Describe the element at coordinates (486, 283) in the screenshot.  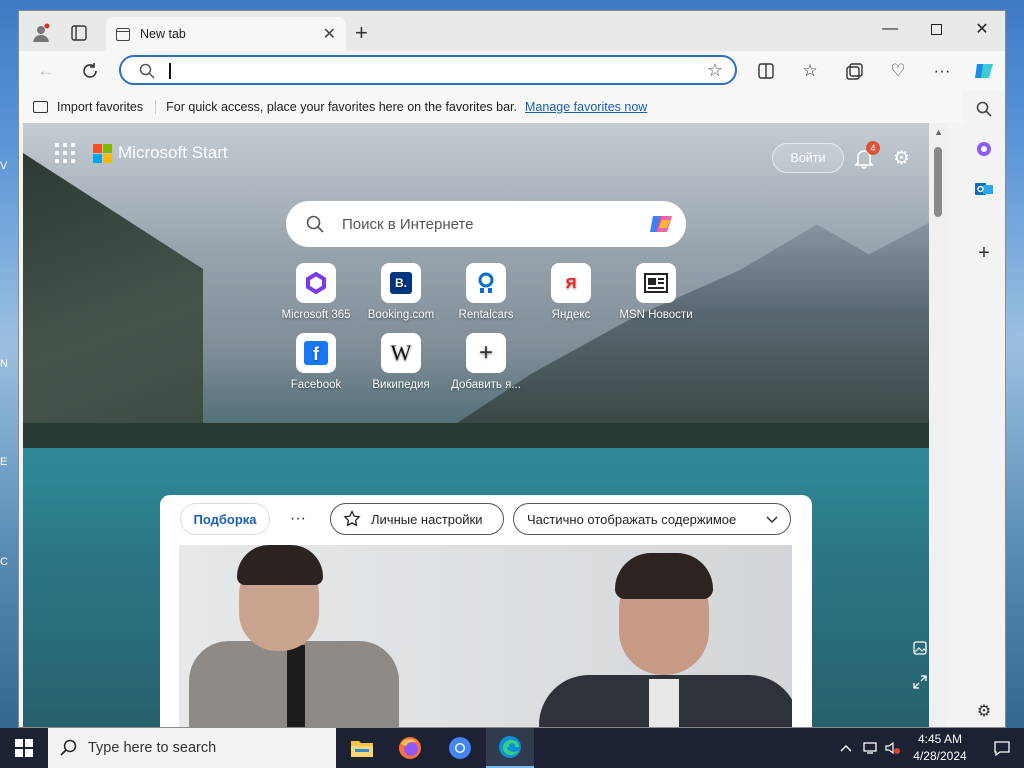
I see `rentalcars-icon` at that location.